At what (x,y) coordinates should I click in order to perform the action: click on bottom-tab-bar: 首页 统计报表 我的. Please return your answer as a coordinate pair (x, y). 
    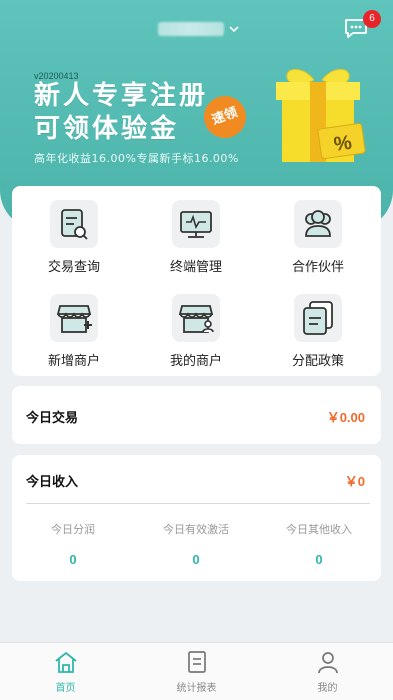
    Looking at the image, I should click on (196, 671).